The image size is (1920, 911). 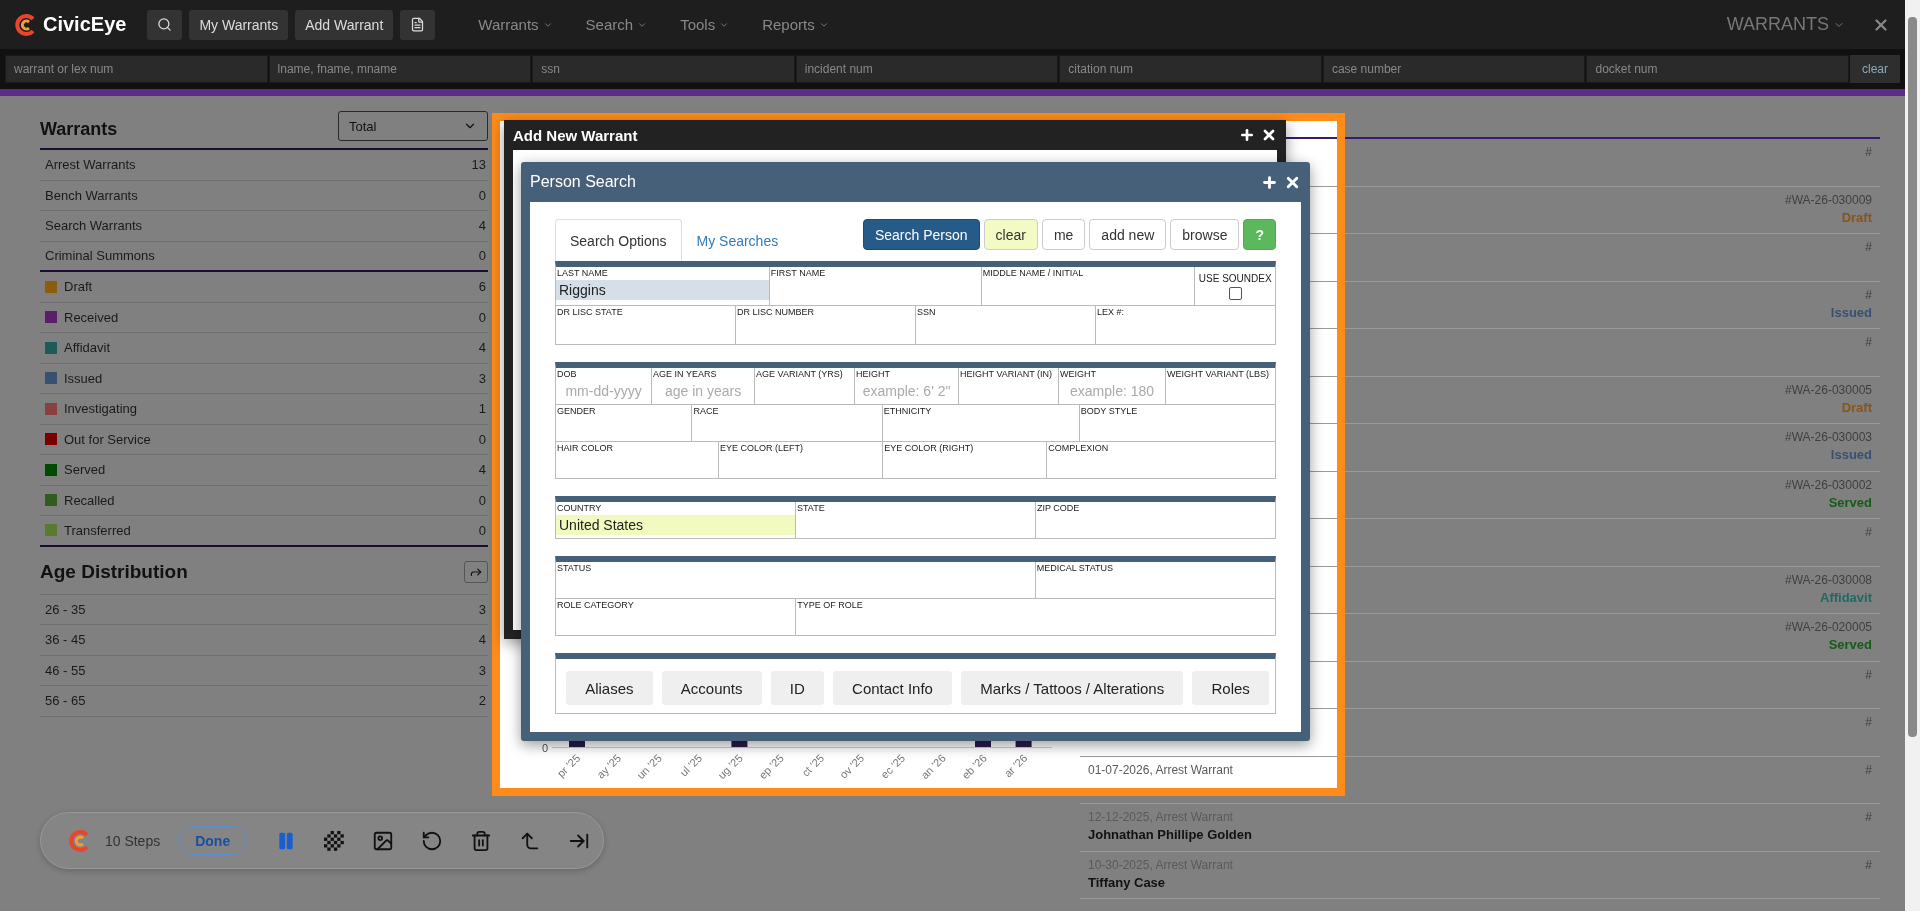 What do you see at coordinates (1454, 69) in the screenshot?
I see `filter-field: case number` at bounding box center [1454, 69].